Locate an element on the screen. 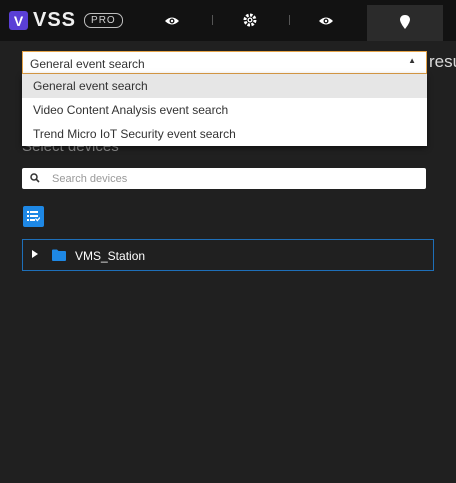  logo-text: VSS is located at coordinates (55, 20).